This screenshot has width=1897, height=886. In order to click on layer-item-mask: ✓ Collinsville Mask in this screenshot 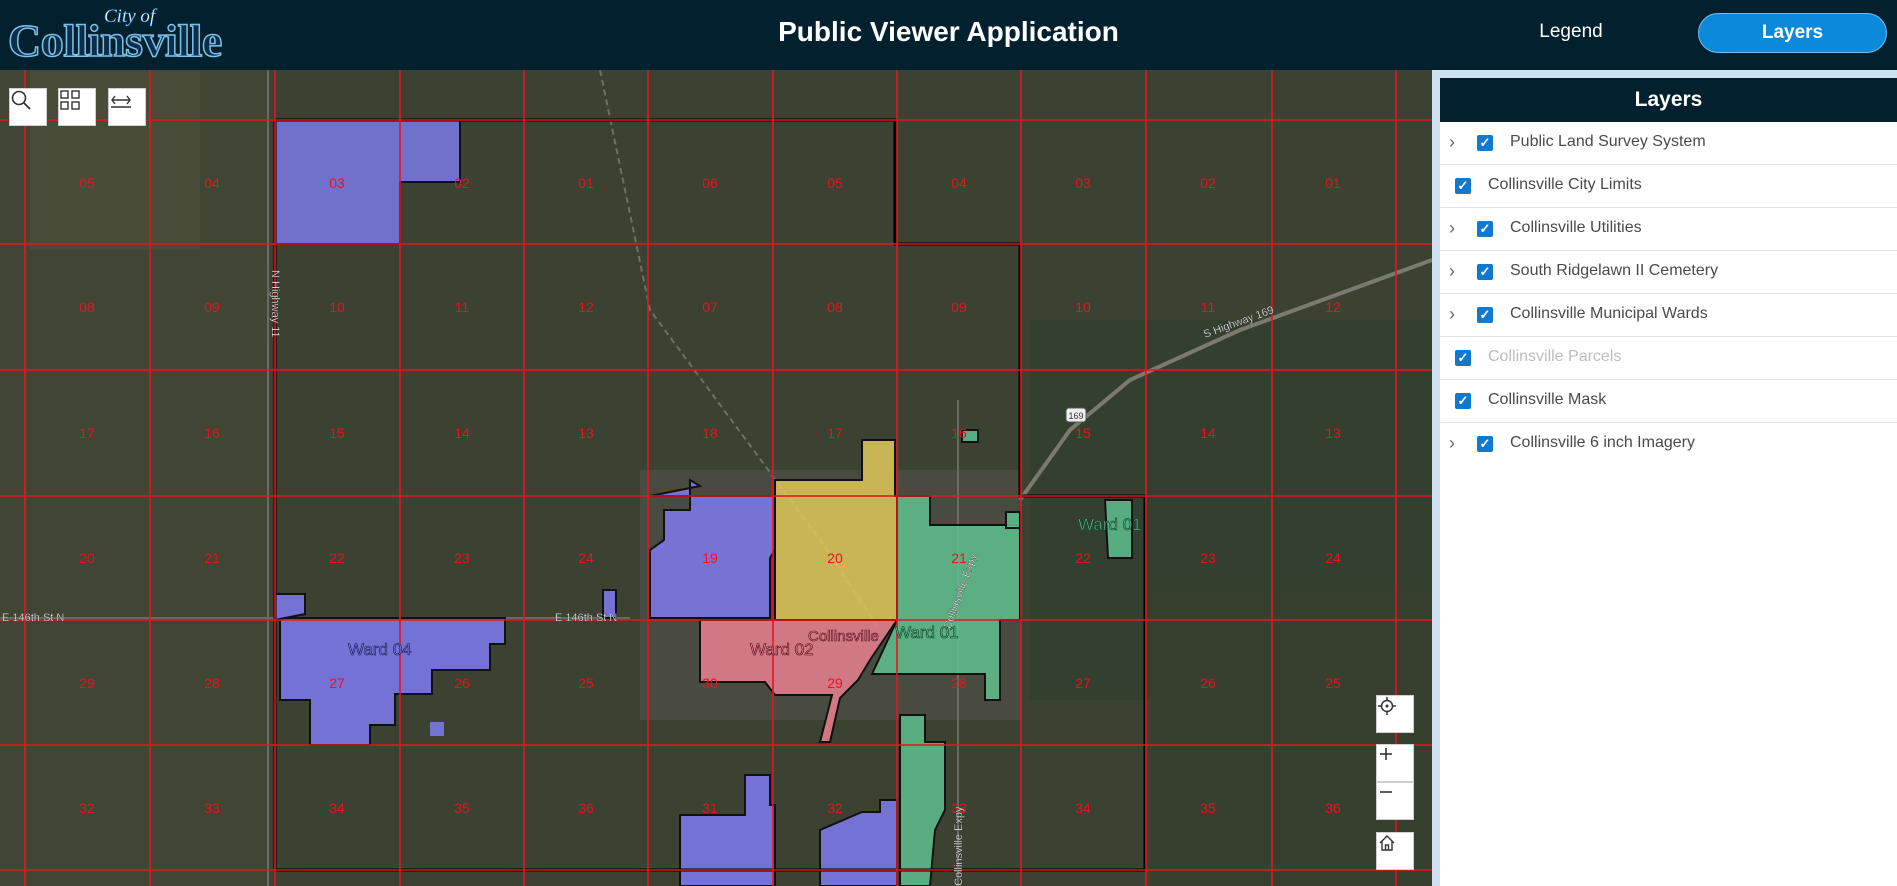, I will do `click(1668, 401)`.